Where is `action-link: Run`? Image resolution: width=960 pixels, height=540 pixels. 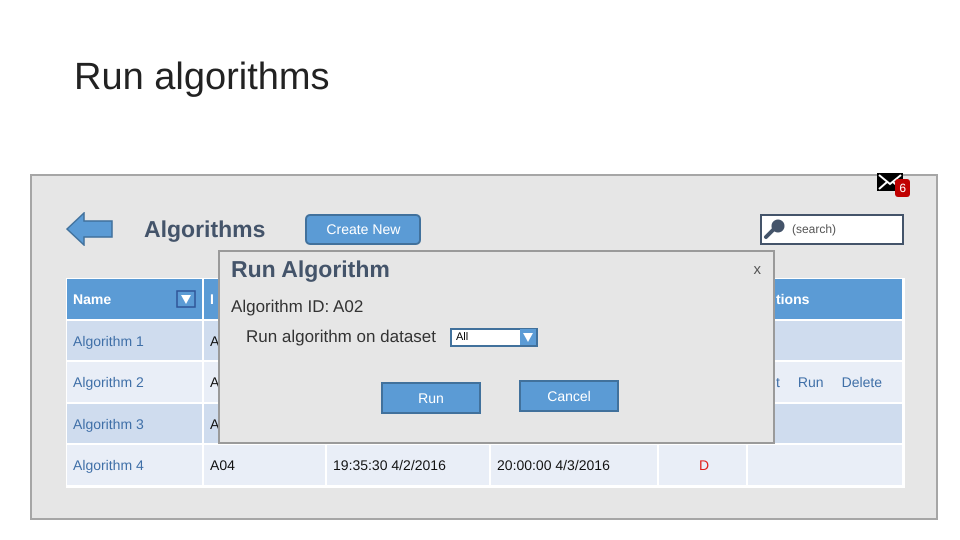 action-link: Run is located at coordinates (811, 382).